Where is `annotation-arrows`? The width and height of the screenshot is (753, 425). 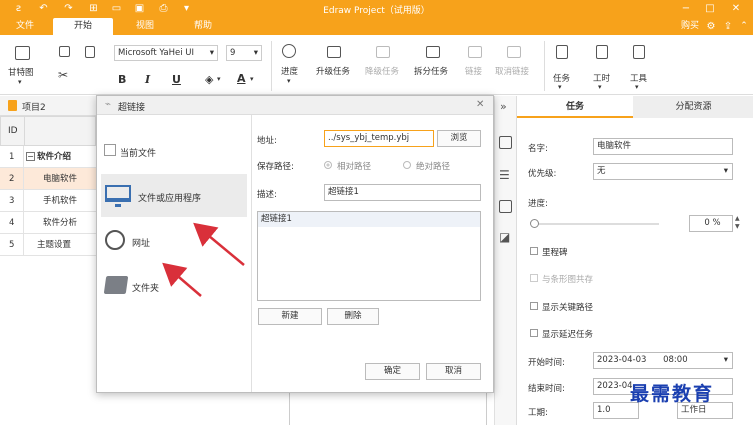
annotation-arrows is located at coordinates (203, 259).